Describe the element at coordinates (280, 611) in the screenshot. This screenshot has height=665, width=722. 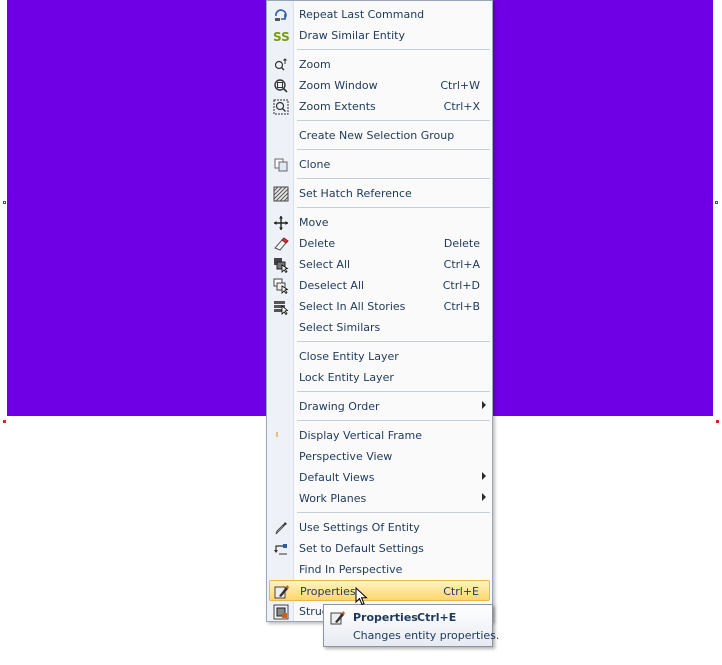
I see `structure-icon` at that location.